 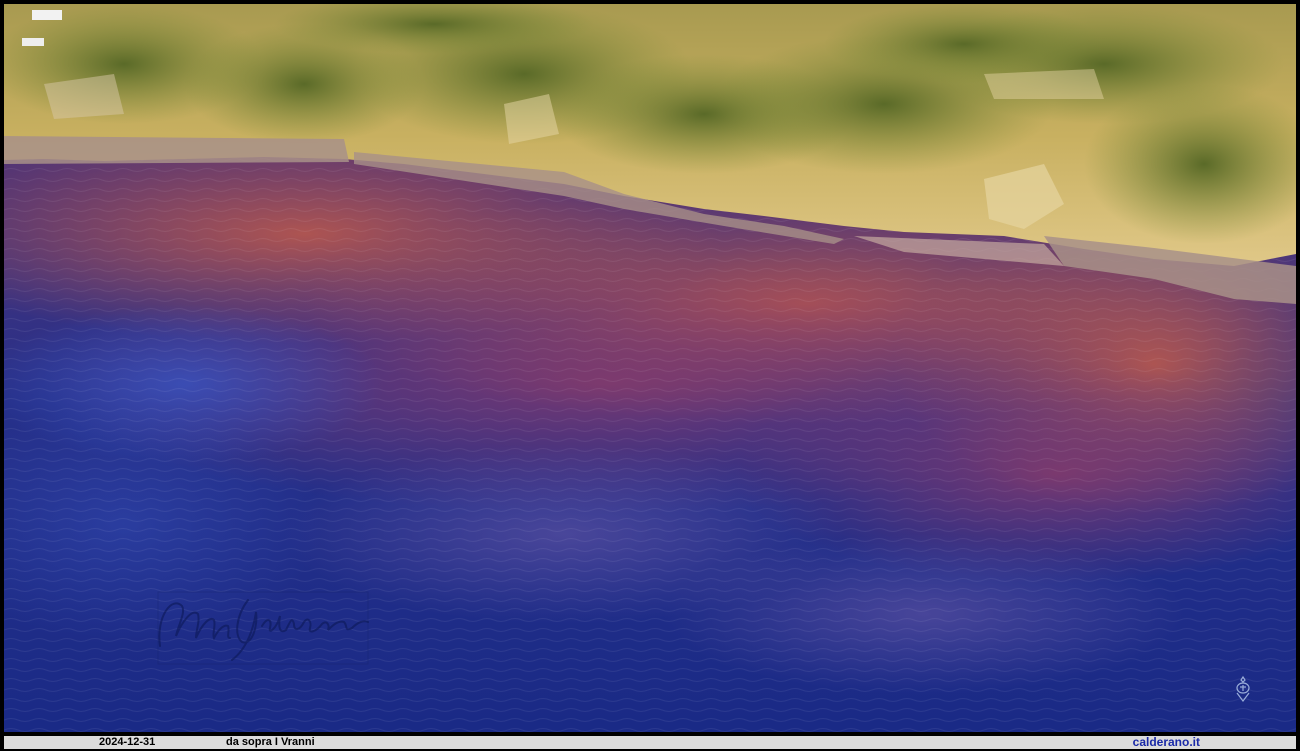 I want to click on site-link: calderano.it, so click(x=1166, y=742).